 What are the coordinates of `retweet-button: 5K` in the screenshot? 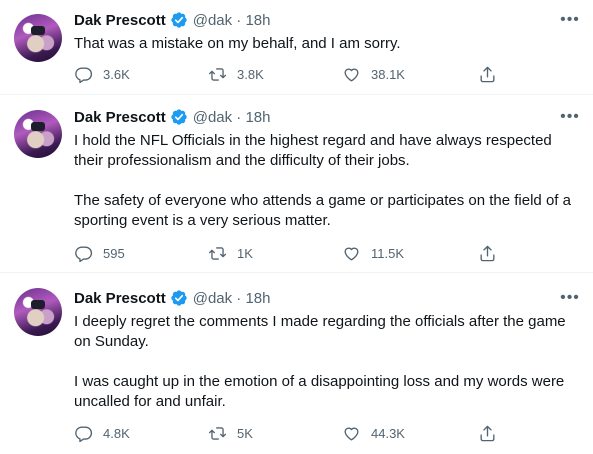 It's located at (230, 433).